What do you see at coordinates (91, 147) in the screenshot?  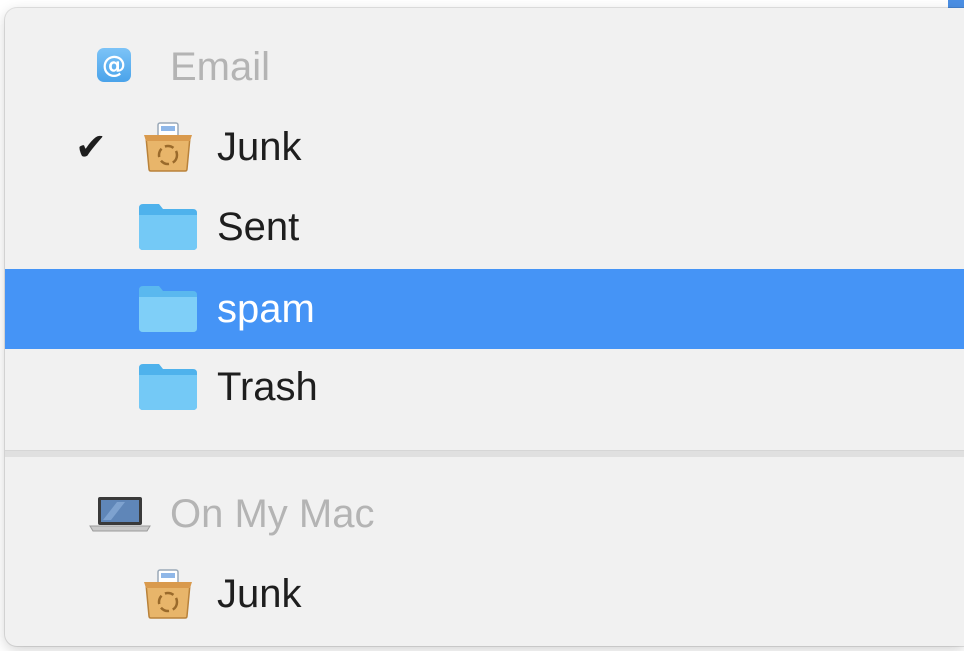 I see `checkmark-icon: ✔` at bounding box center [91, 147].